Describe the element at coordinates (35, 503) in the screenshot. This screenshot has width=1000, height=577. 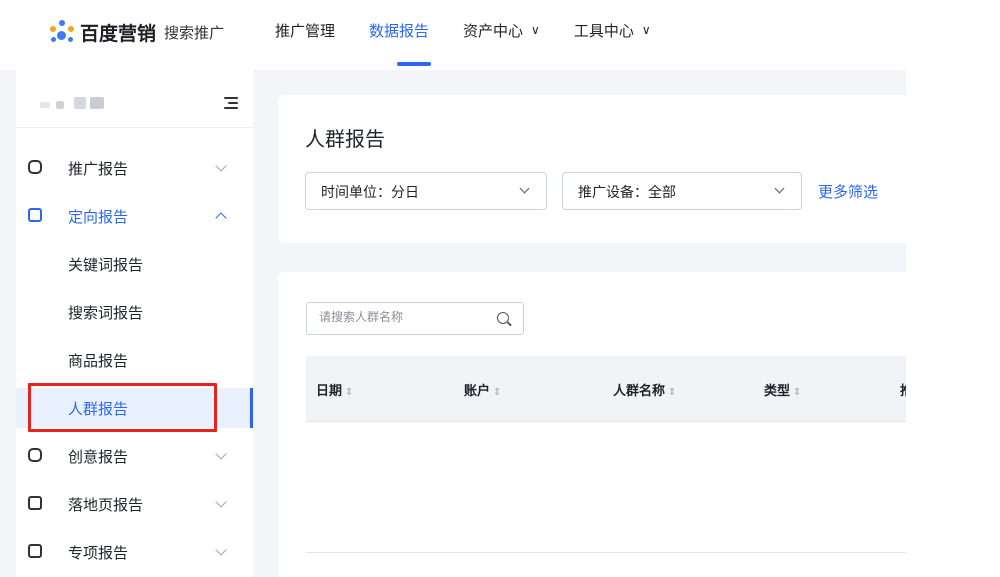
I see `landing-page-icon` at that location.